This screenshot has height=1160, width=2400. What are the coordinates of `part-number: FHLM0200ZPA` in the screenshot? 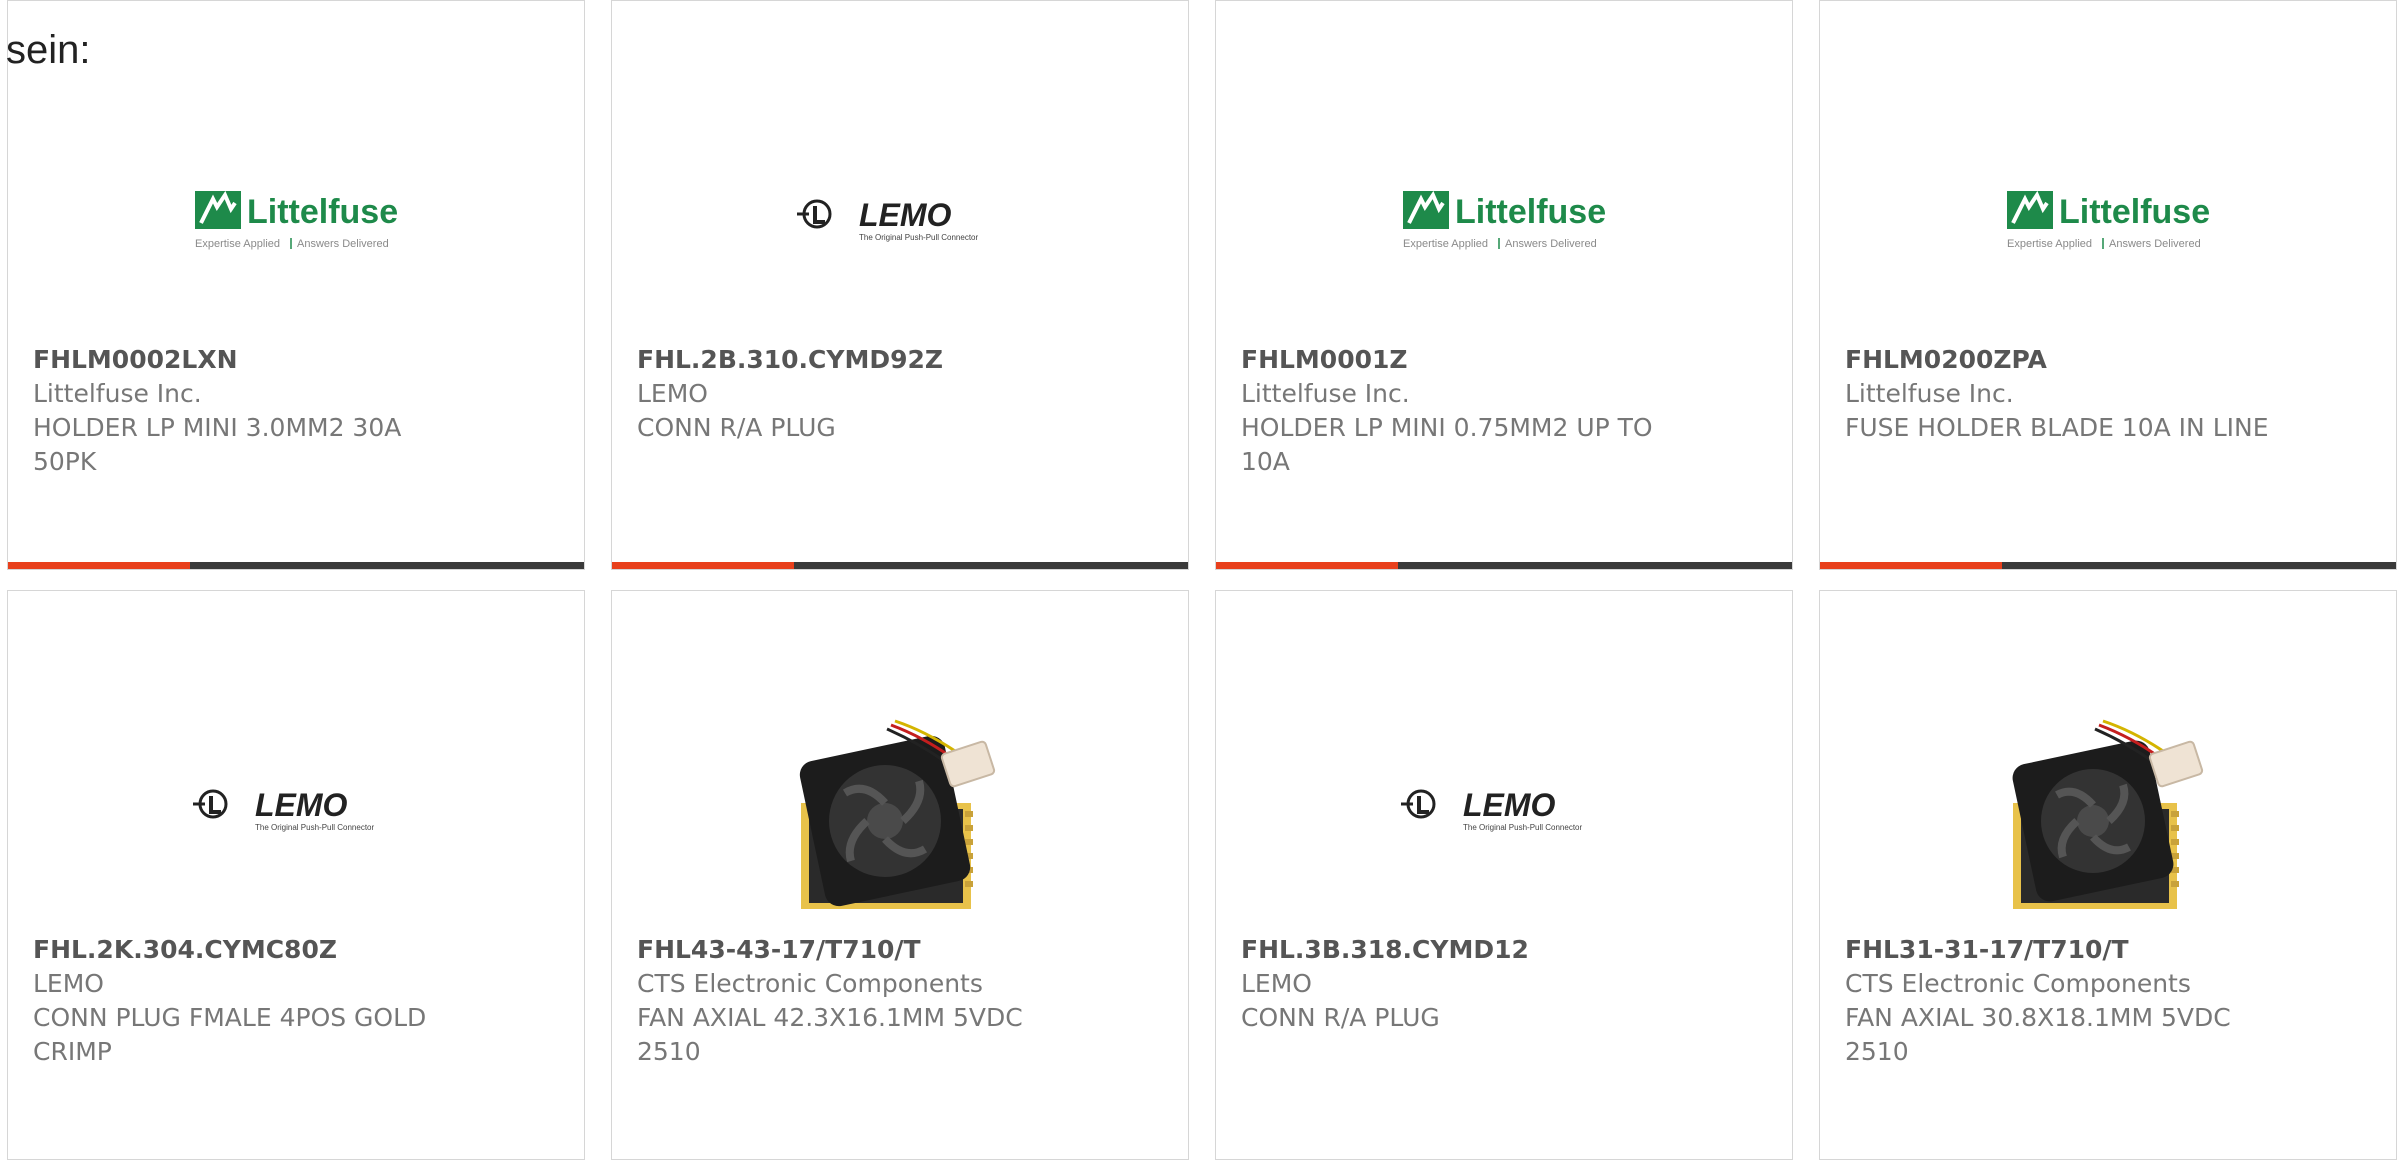 It's located at (2060, 360).